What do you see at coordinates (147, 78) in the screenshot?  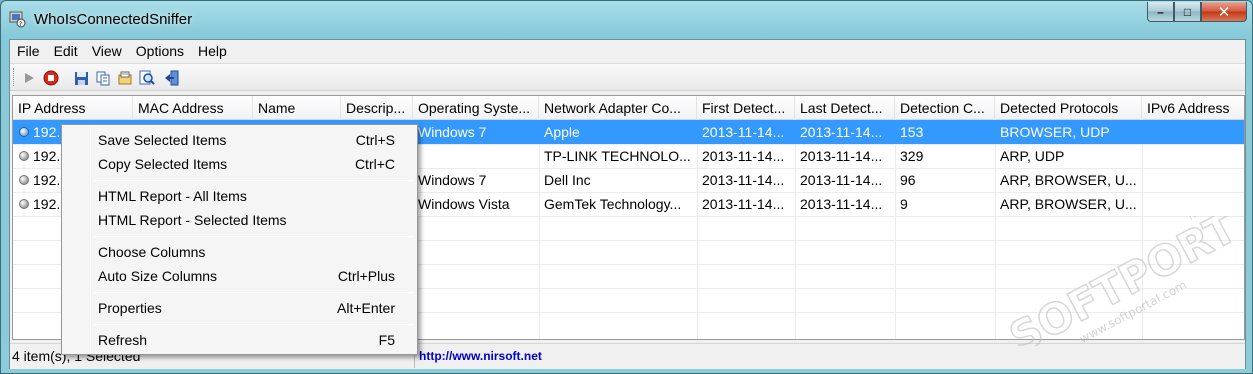 I see `find-icon` at bounding box center [147, 78].